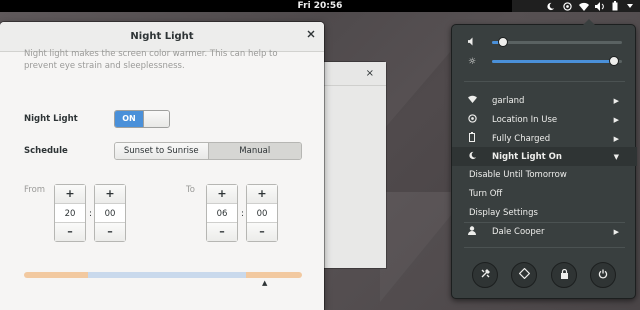  I want to click on from-minute-decrement-button: –, so click(110, 232).